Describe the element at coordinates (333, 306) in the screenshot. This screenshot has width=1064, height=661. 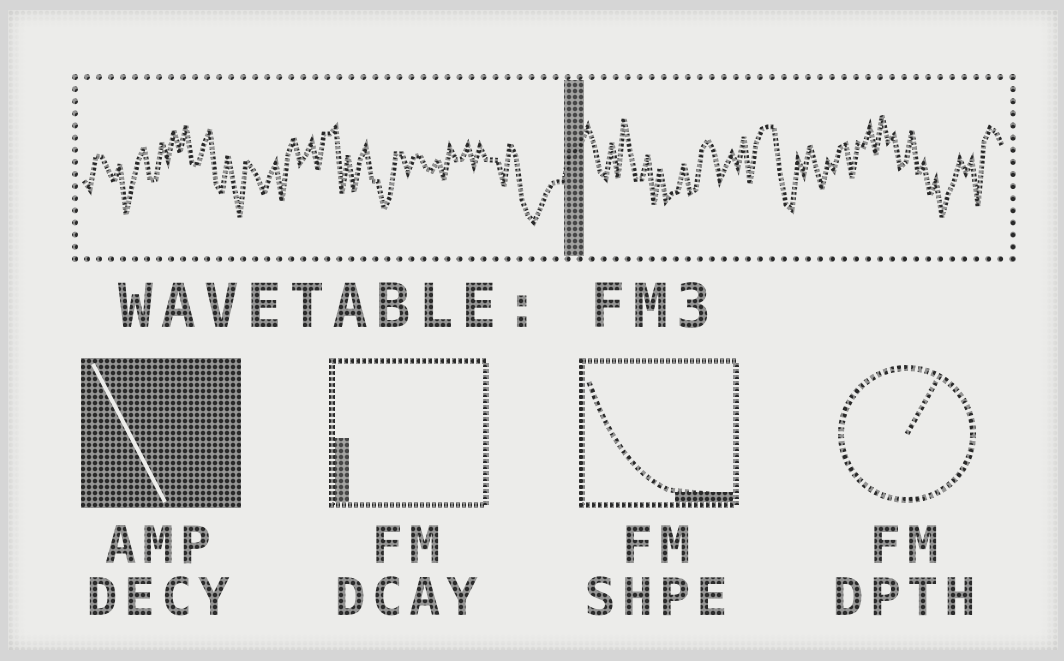
I see `wavetable-prefix: WAVETABLE:` at that location.